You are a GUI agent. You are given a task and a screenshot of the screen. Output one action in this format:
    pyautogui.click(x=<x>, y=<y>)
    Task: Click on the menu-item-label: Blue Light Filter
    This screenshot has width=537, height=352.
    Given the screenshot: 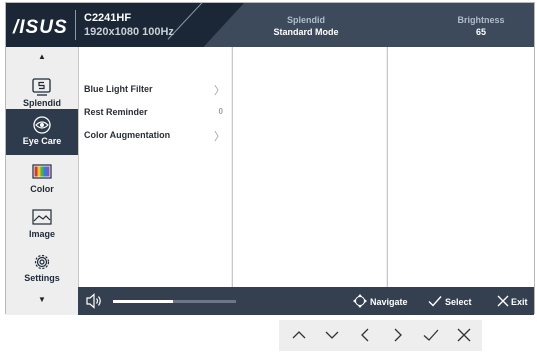 What is the action you would take?
    pyautogui.click(x=118, y=89)
    